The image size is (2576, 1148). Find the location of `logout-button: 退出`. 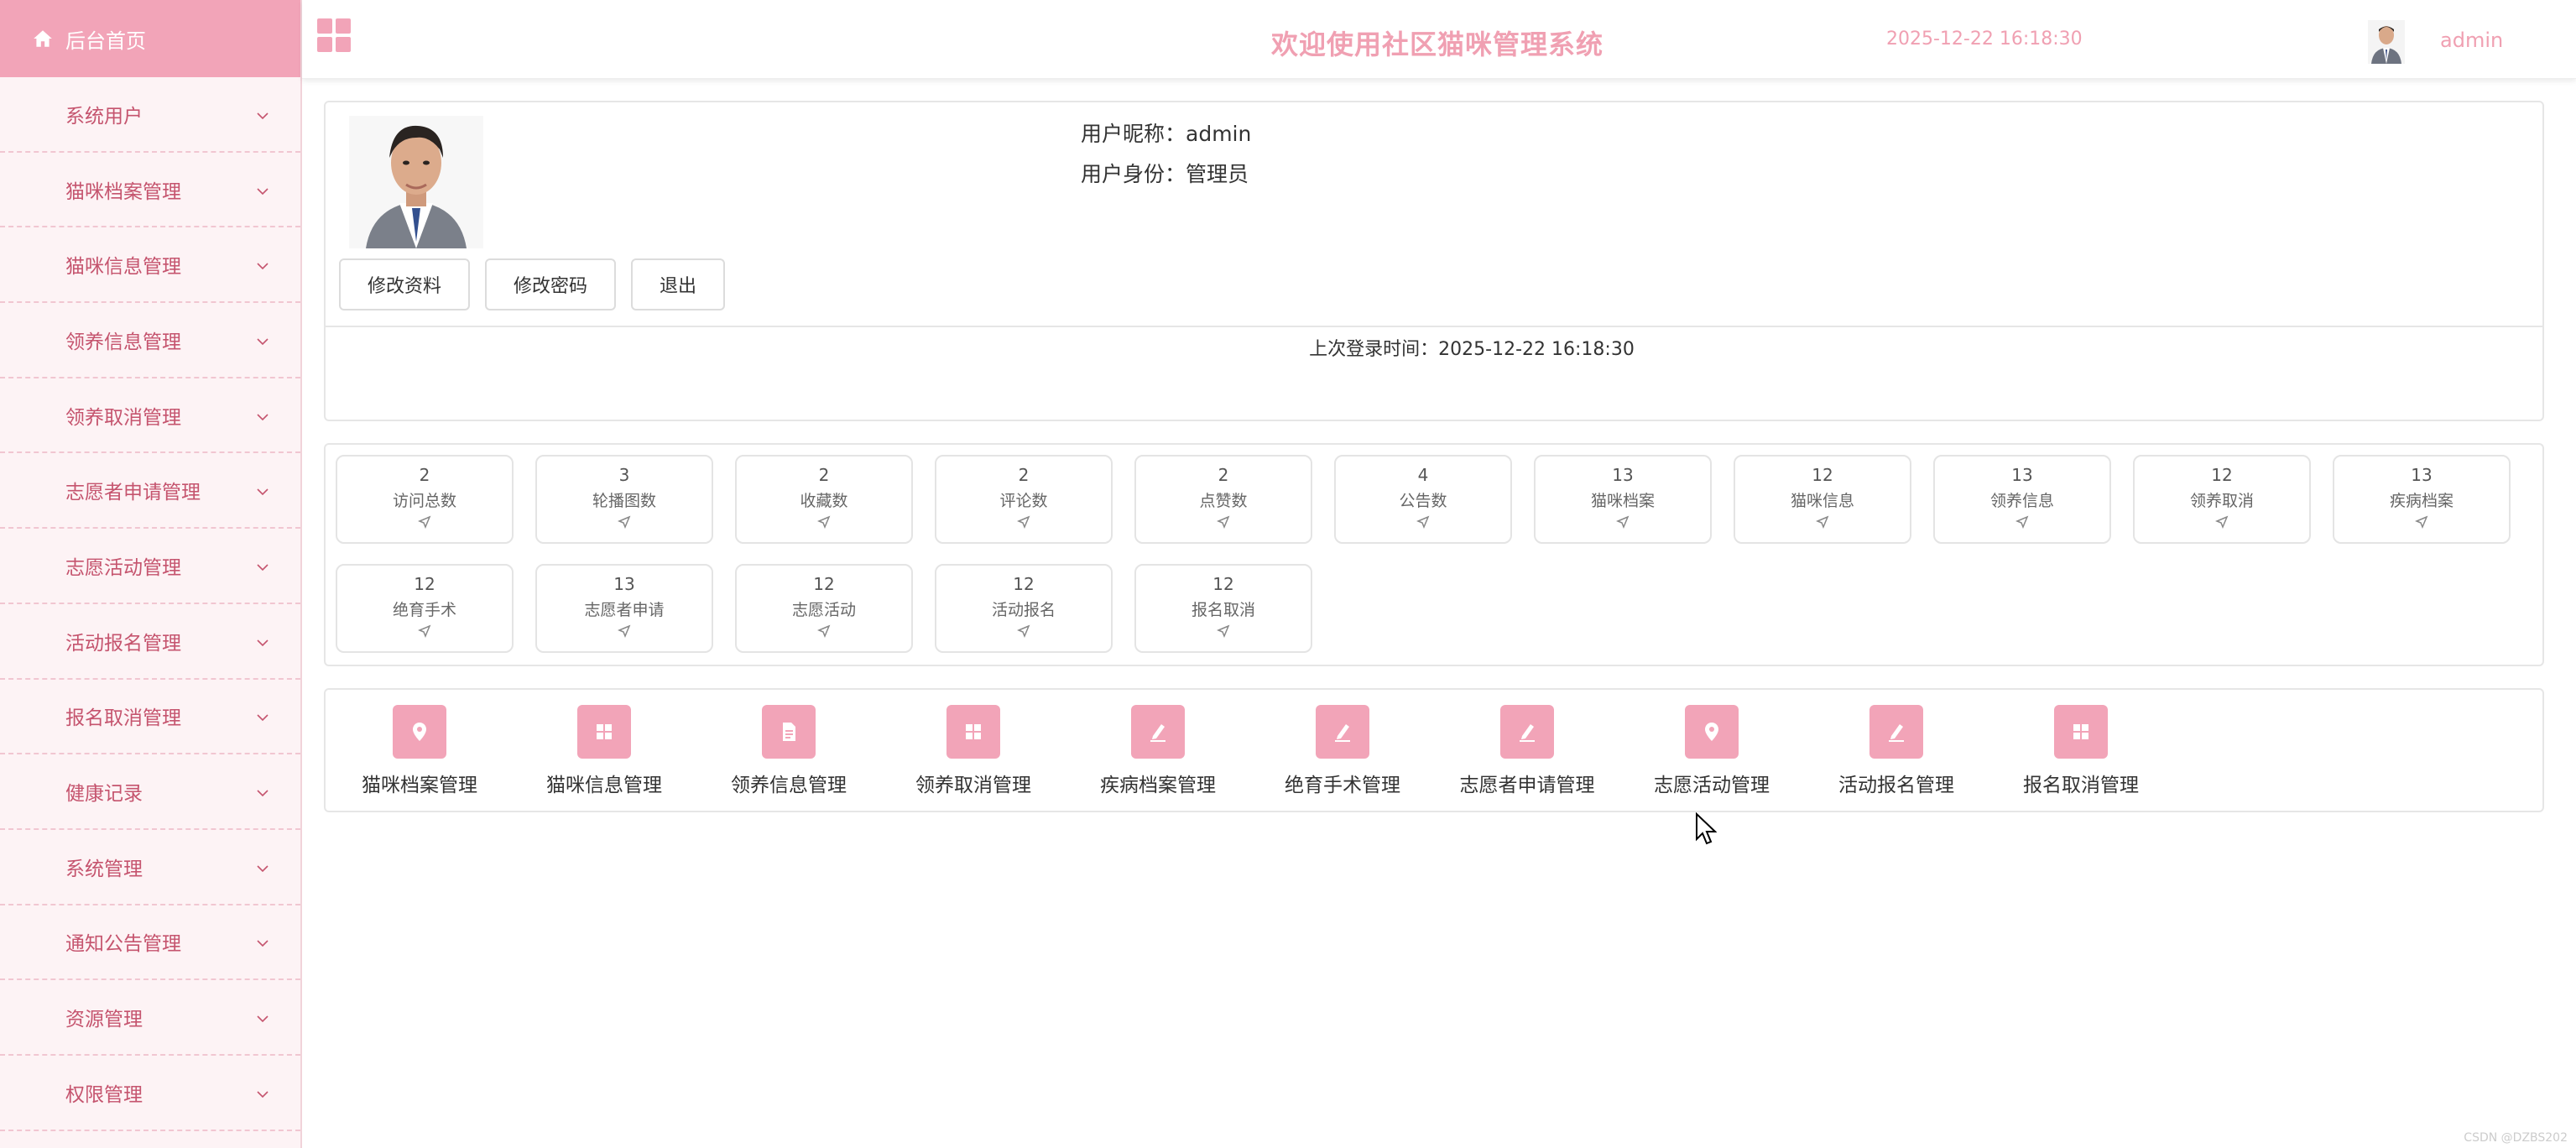

logout-button: 退出 is located at coordinates (678, 284).